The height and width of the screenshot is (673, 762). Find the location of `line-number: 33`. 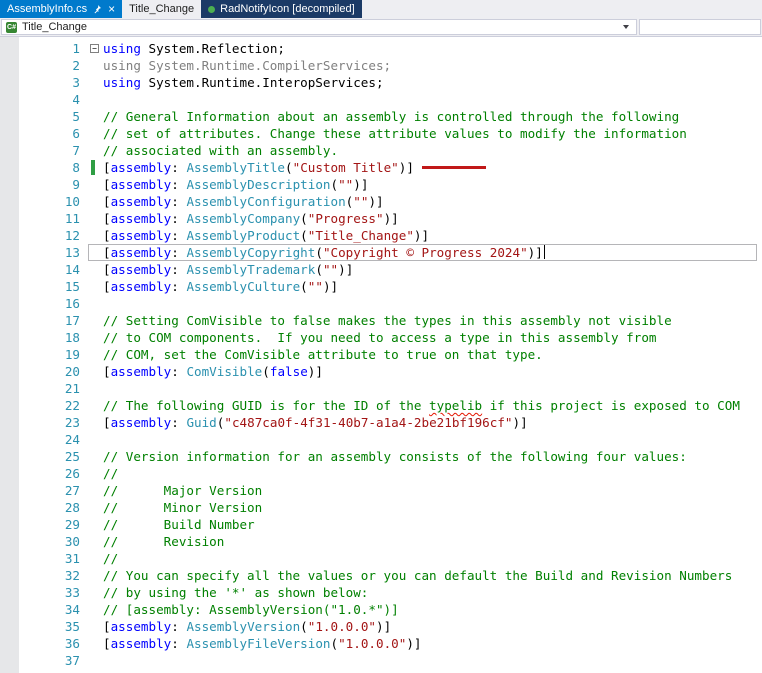

line-number: 33 is located at coordinates (72, 592).